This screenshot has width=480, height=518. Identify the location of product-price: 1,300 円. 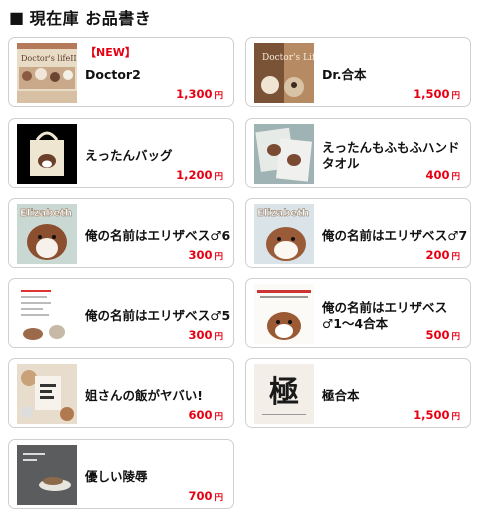
(199, 94).